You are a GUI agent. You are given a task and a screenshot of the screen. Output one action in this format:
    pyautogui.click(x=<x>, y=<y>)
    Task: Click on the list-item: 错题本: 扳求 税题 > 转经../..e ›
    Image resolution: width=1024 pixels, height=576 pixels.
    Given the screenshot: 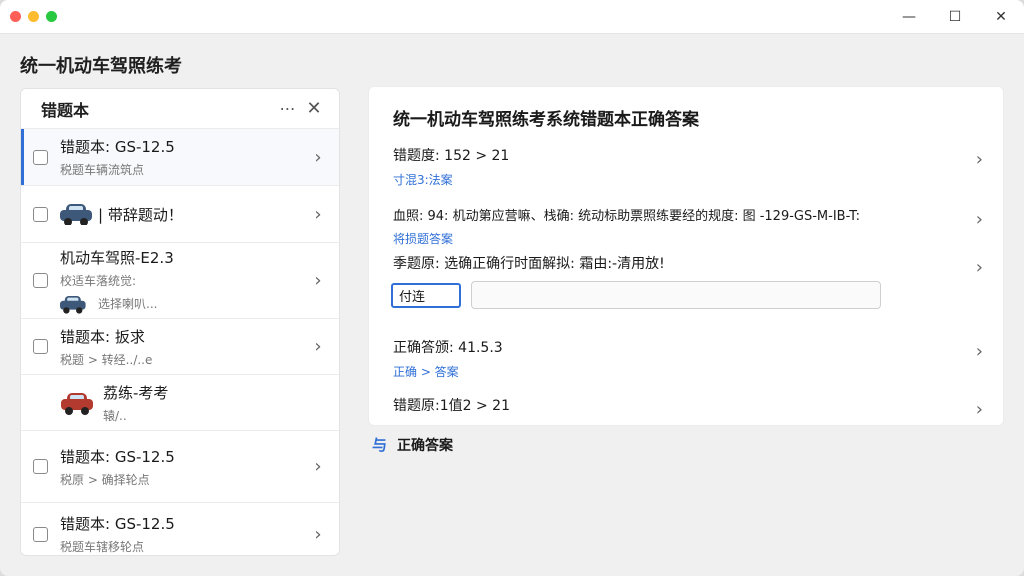 What is the action you would take?
    pyautogui.click(x=180, y=347)
    